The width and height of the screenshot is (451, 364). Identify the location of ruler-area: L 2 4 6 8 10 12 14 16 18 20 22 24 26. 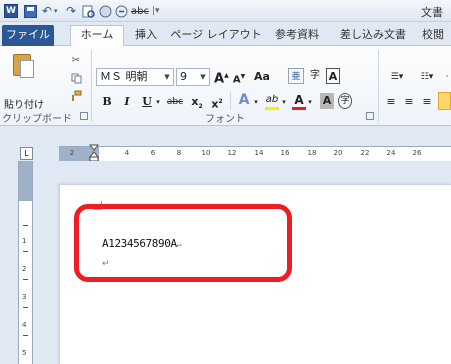
(225, 144).